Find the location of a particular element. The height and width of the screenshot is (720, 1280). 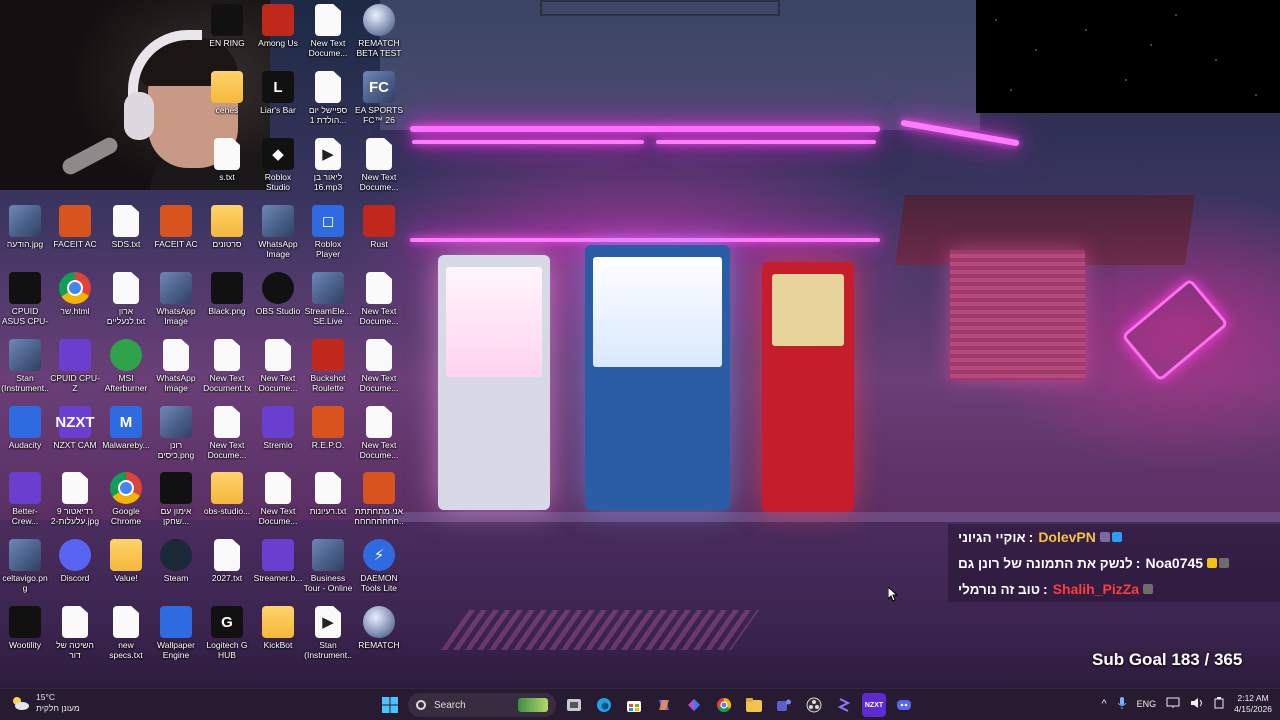

microsoft365-icon is located at coordinates (694, 705).